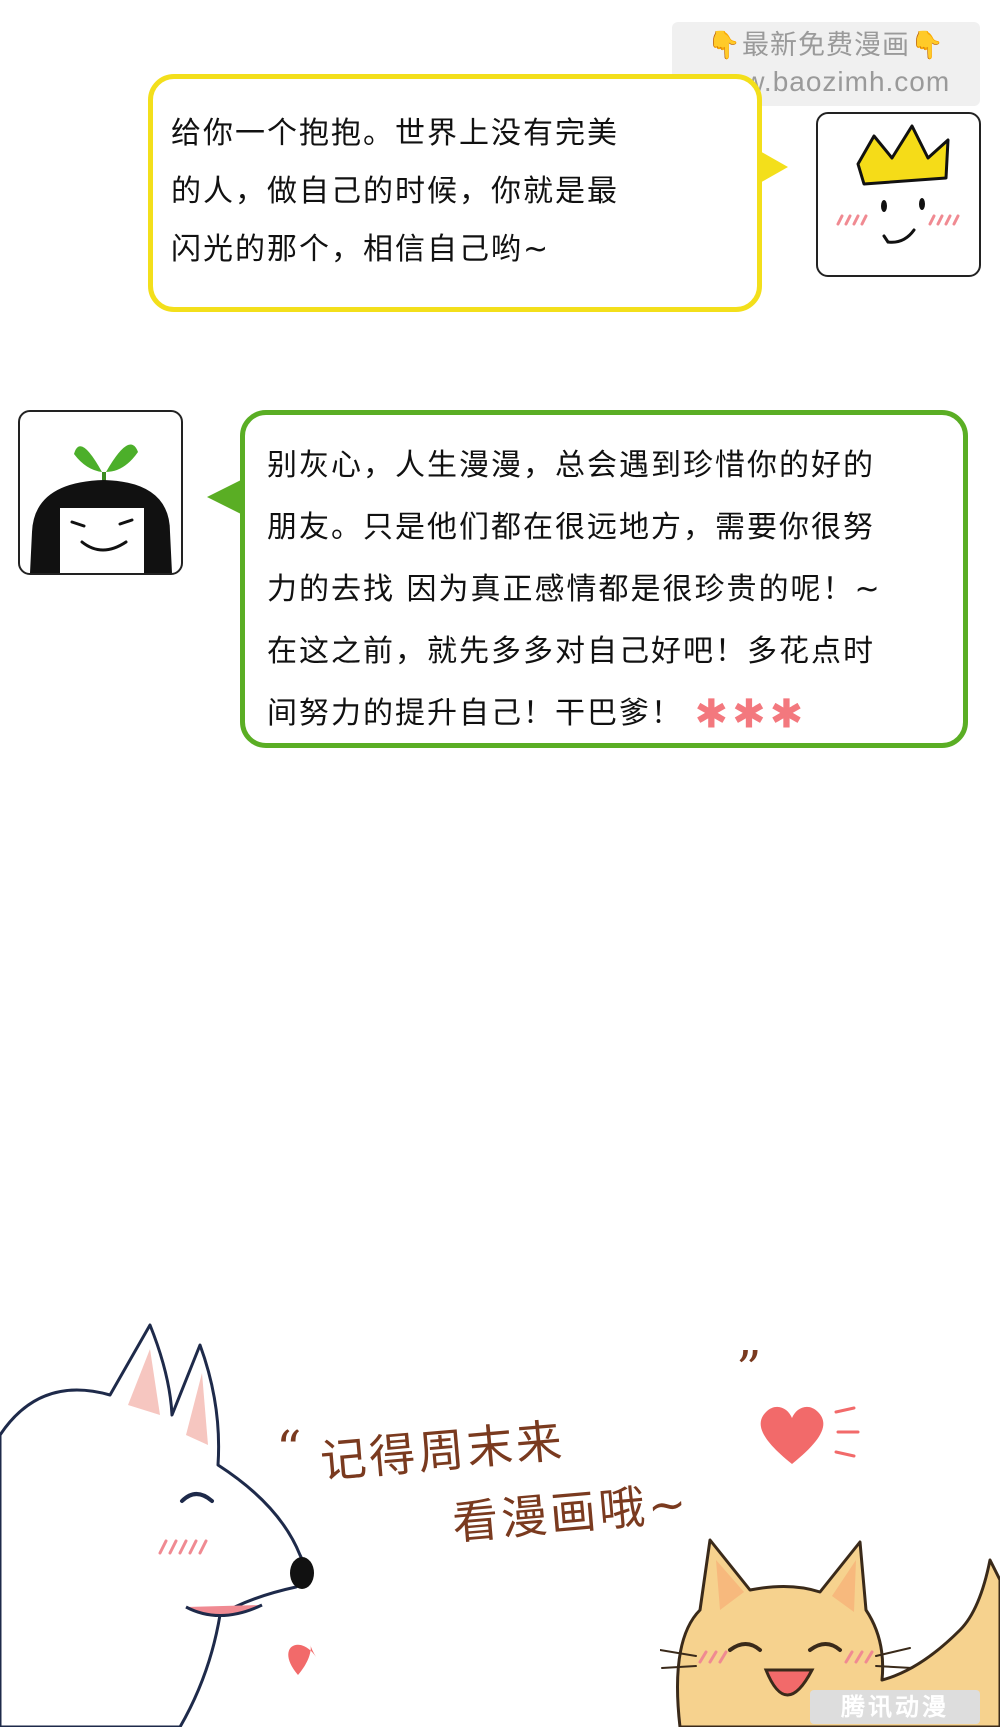  I want to click on sprout-girl-avatar, so click(100, 492).